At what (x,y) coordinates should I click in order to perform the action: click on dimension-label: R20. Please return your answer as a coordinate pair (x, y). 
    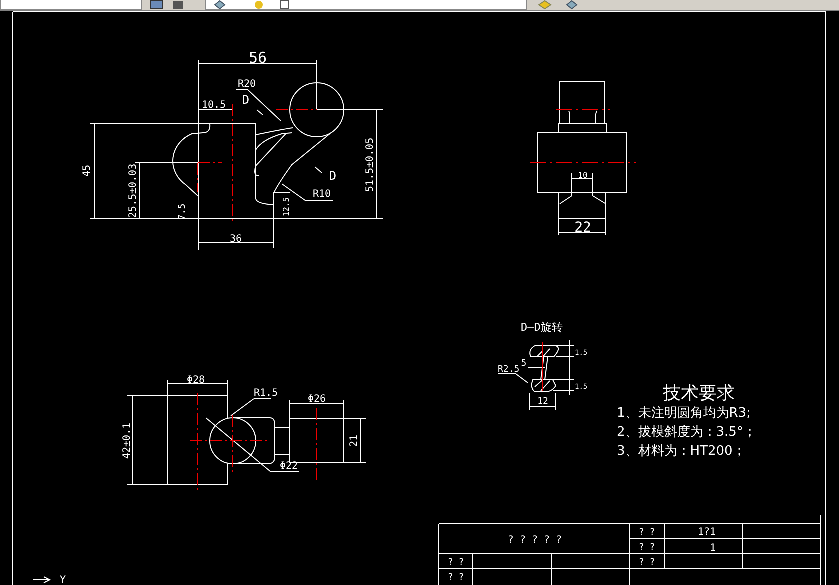
    Looking at the image, I should click on (247, 84).